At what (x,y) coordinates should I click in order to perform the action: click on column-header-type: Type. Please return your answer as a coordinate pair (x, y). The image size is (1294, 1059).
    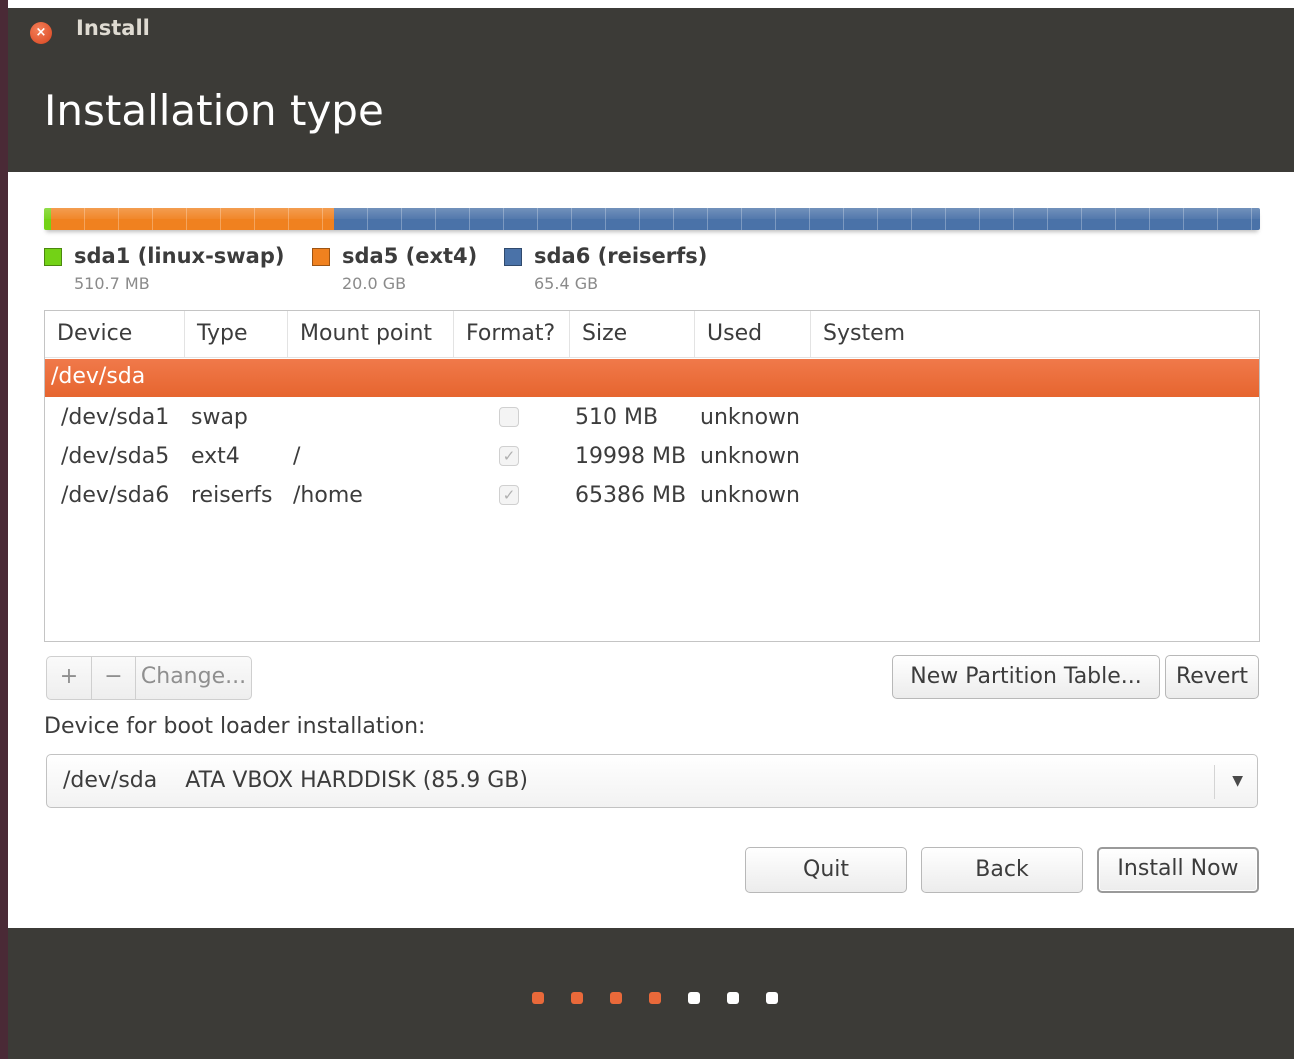
    Looking at the image, I should click on (236, 334).